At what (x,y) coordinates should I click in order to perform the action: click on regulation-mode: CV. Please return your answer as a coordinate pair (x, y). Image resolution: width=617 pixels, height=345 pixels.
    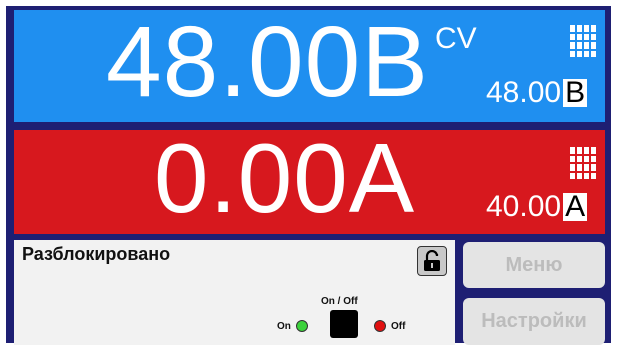
    Looking at the image, I should click on (456, 38).